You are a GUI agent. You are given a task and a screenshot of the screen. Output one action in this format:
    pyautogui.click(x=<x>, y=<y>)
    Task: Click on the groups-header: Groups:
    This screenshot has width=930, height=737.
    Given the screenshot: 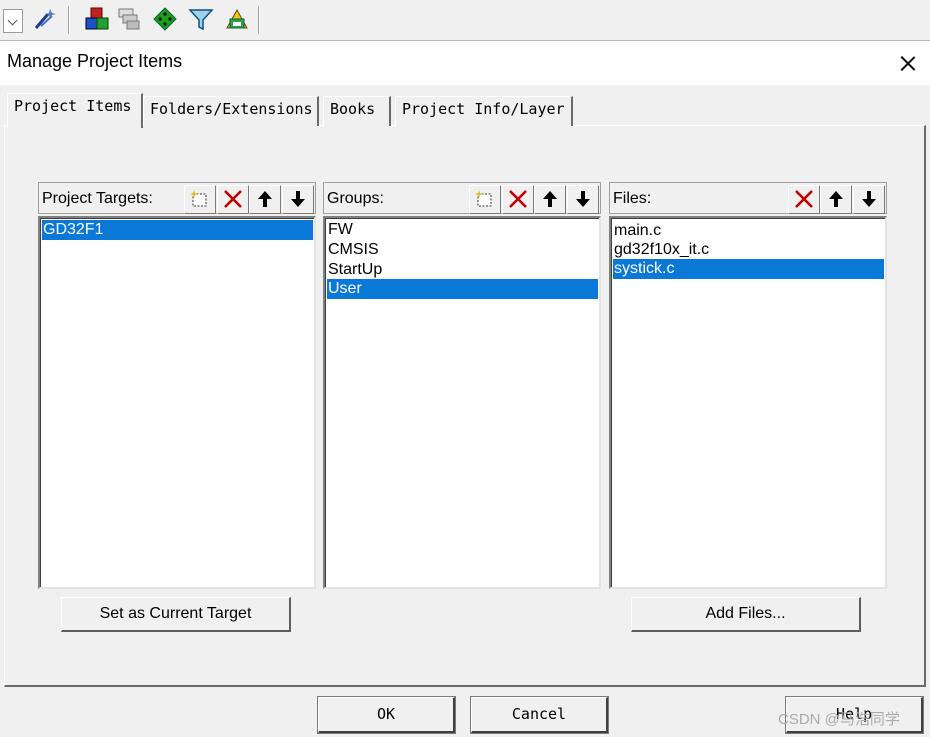 What is the action you would take?
    pyautogui.click(x=462, y=198)
    